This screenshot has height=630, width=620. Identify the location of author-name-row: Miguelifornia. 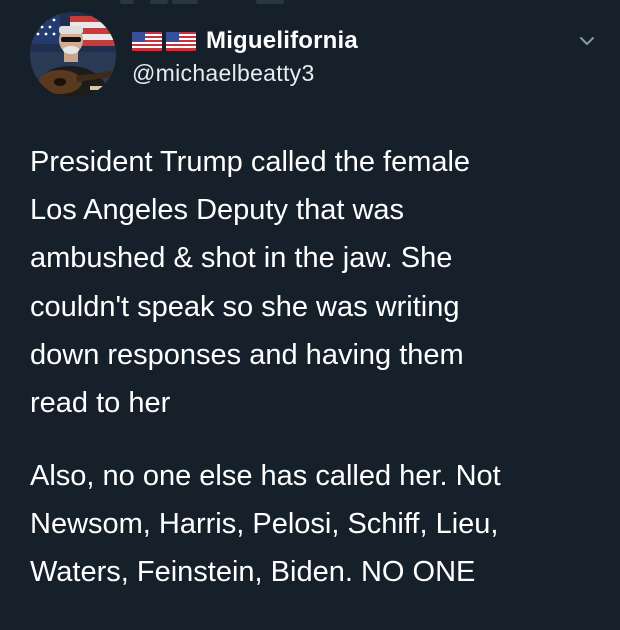
(362, 41).